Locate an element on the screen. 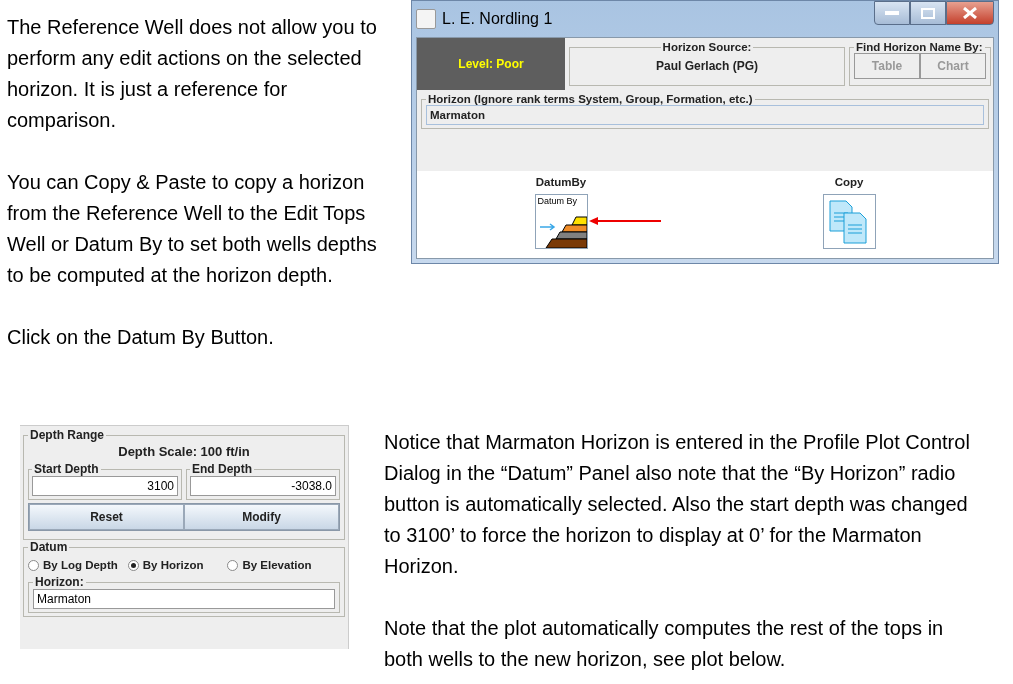  source-value: Paul Gerlach (PG) is located at coordinates (707, 65).